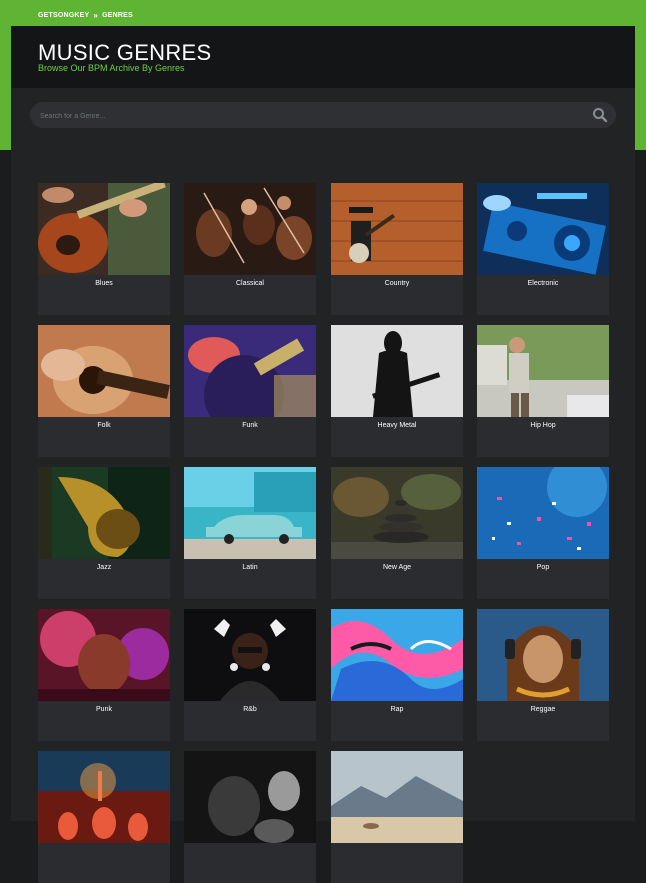  I want to click on genre-card: Funk, so click(250, 391).